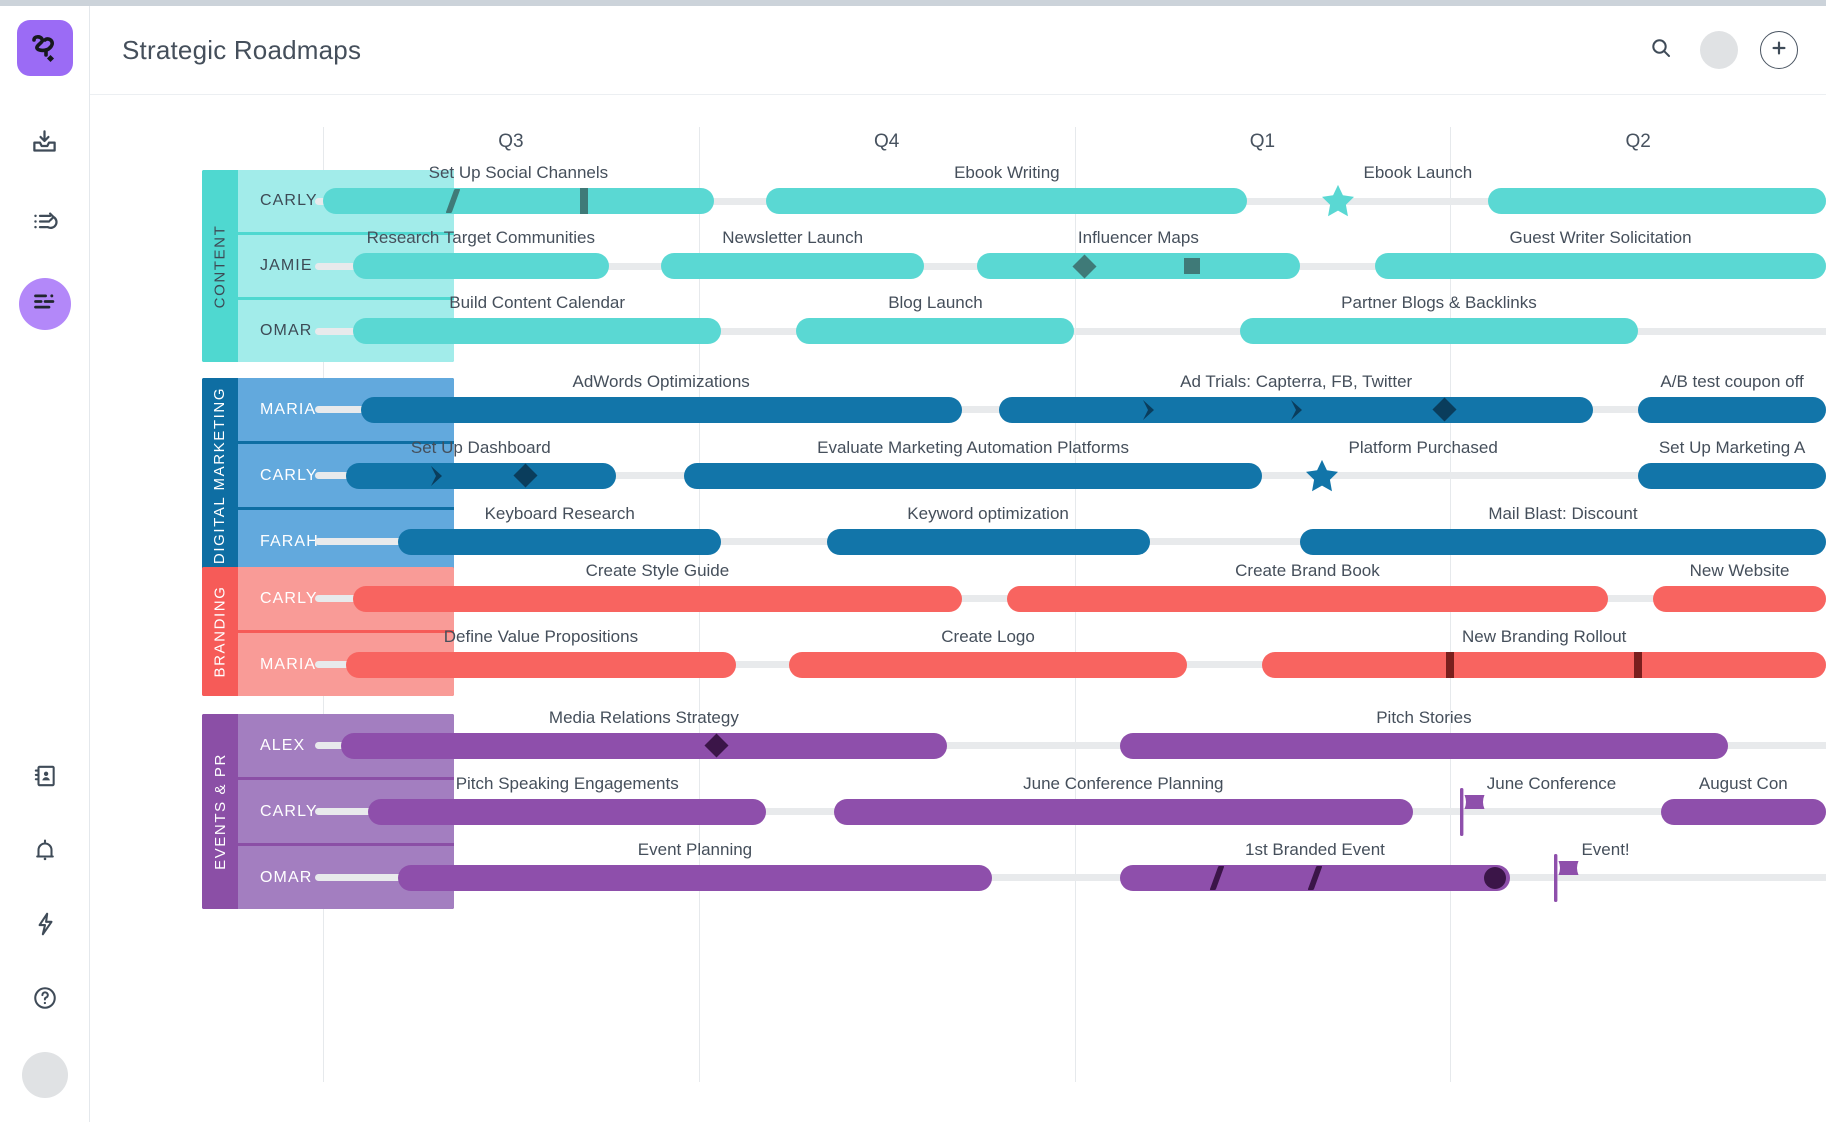 The width and height of the screenshot is (1826, 1122). I want to click on left-nav-rail, so click(45, 564).